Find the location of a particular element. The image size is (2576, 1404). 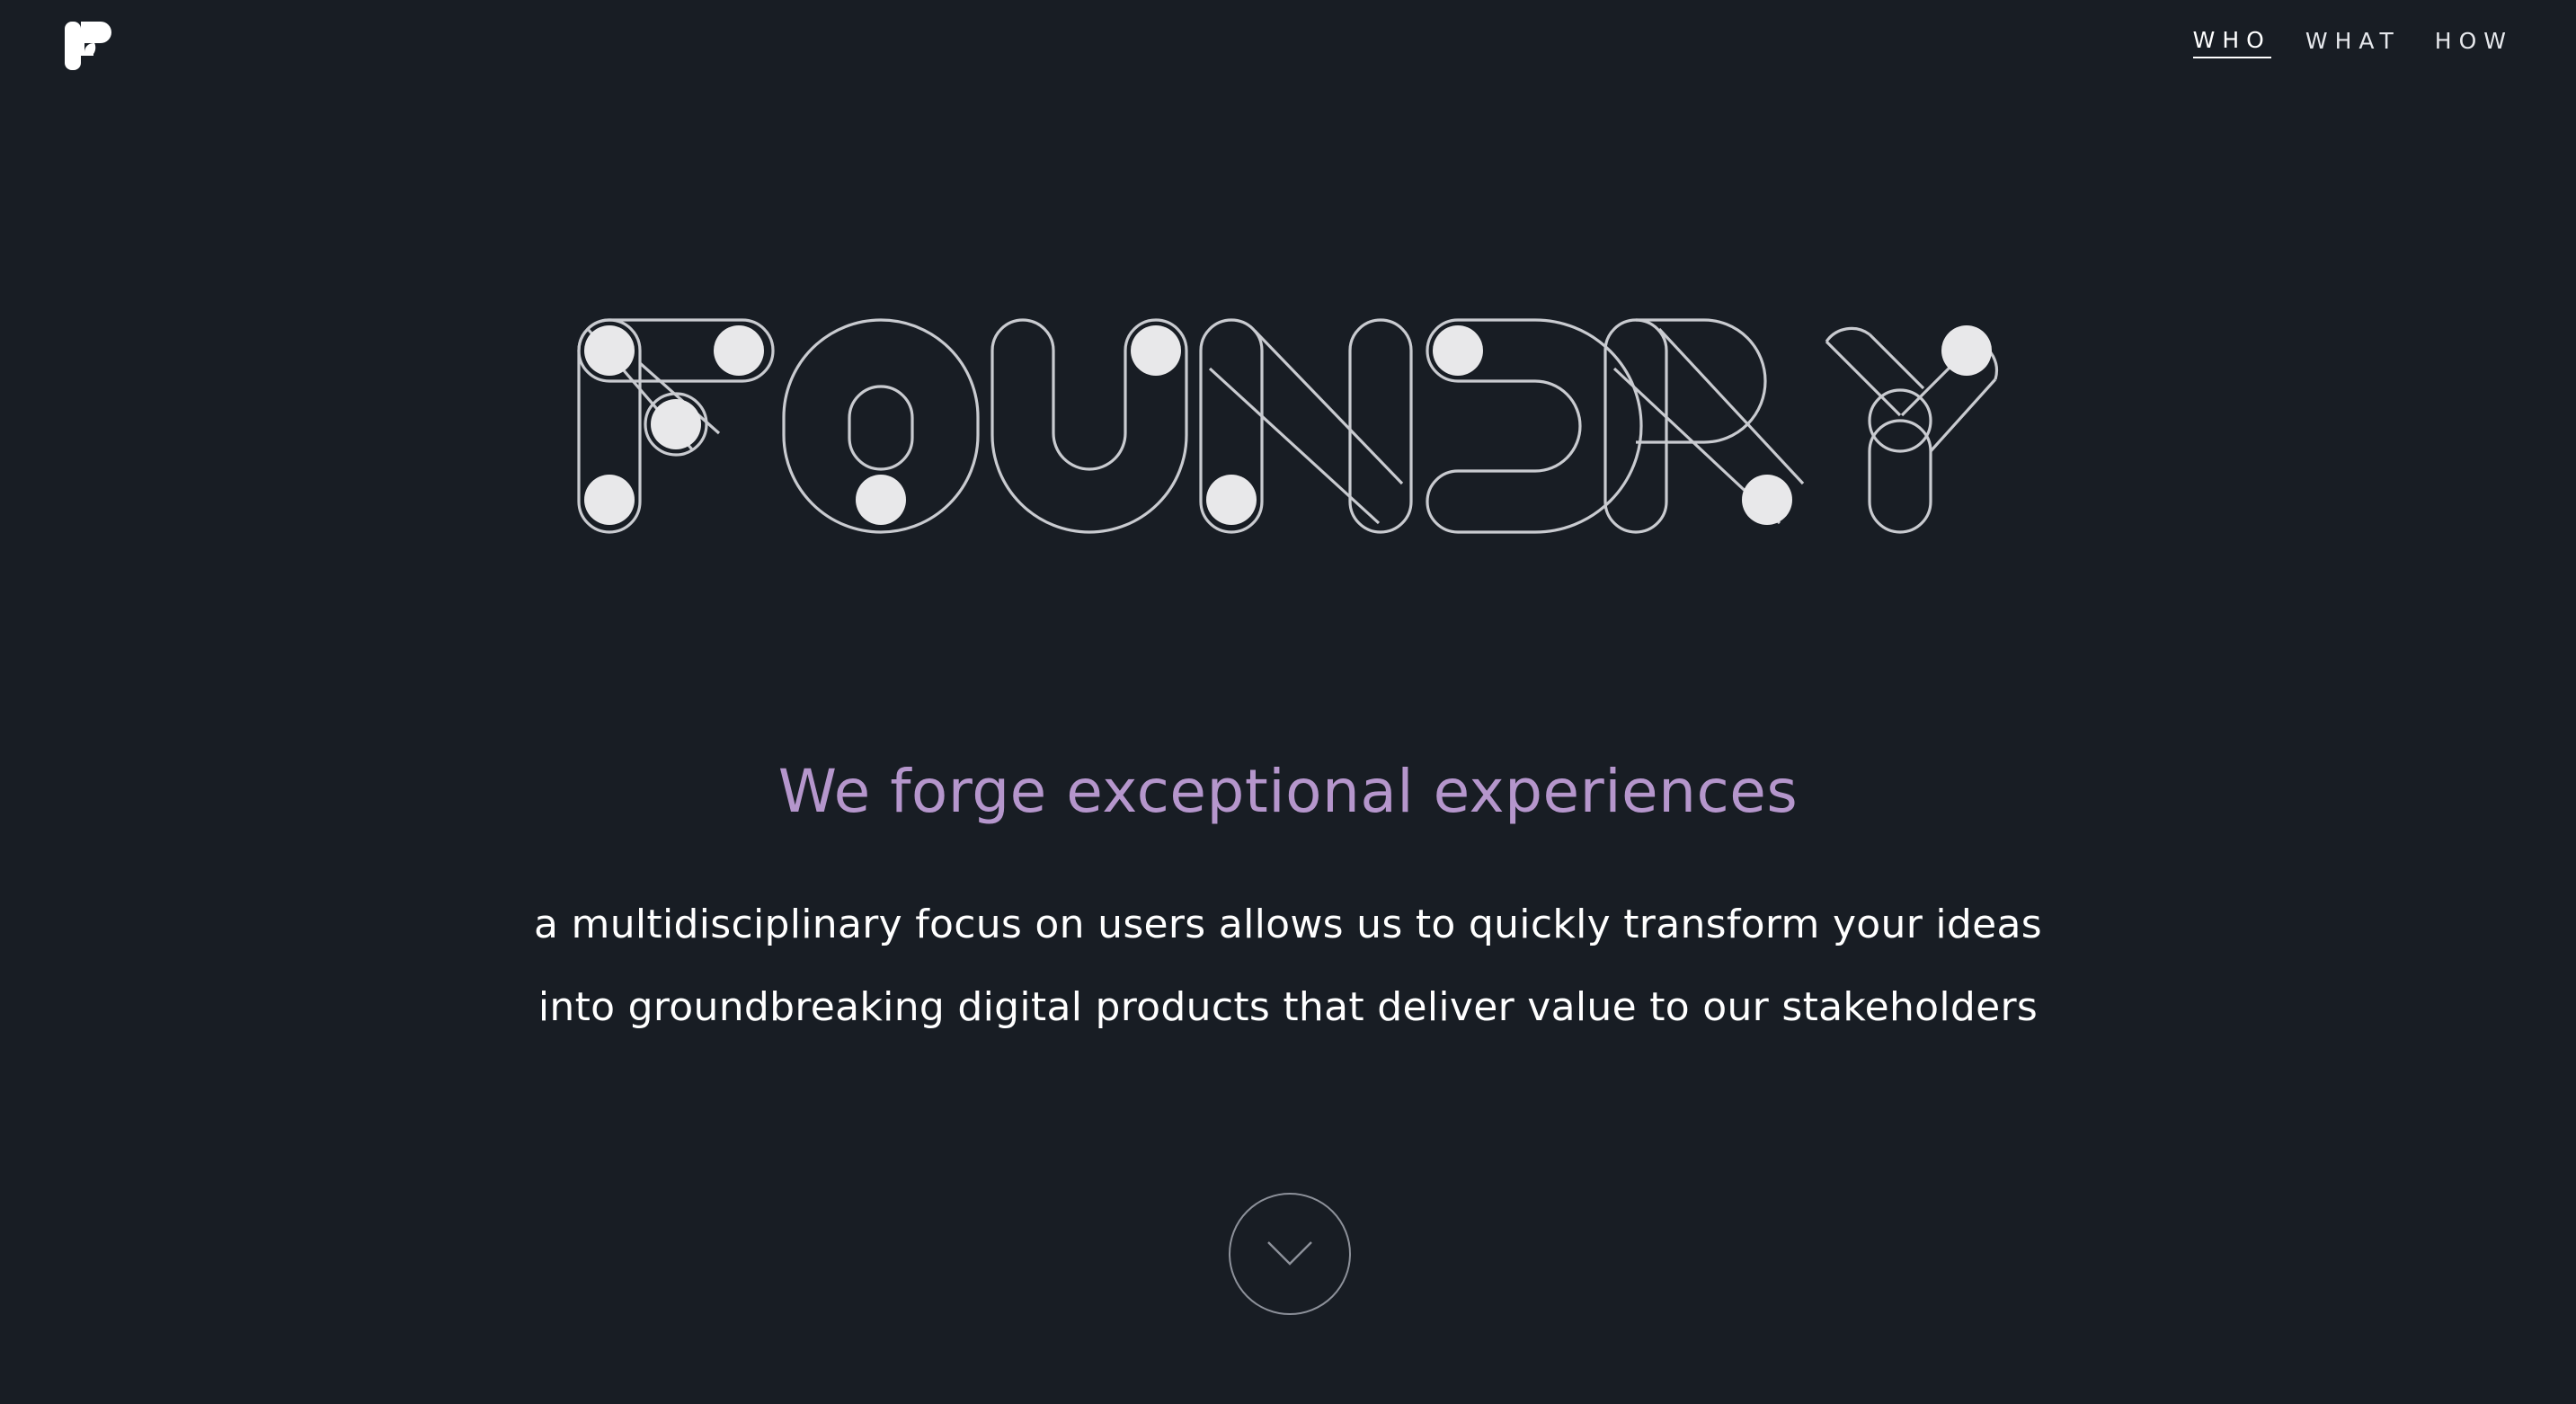

wordmark-letter-y is located at coordinates (1912, 429).